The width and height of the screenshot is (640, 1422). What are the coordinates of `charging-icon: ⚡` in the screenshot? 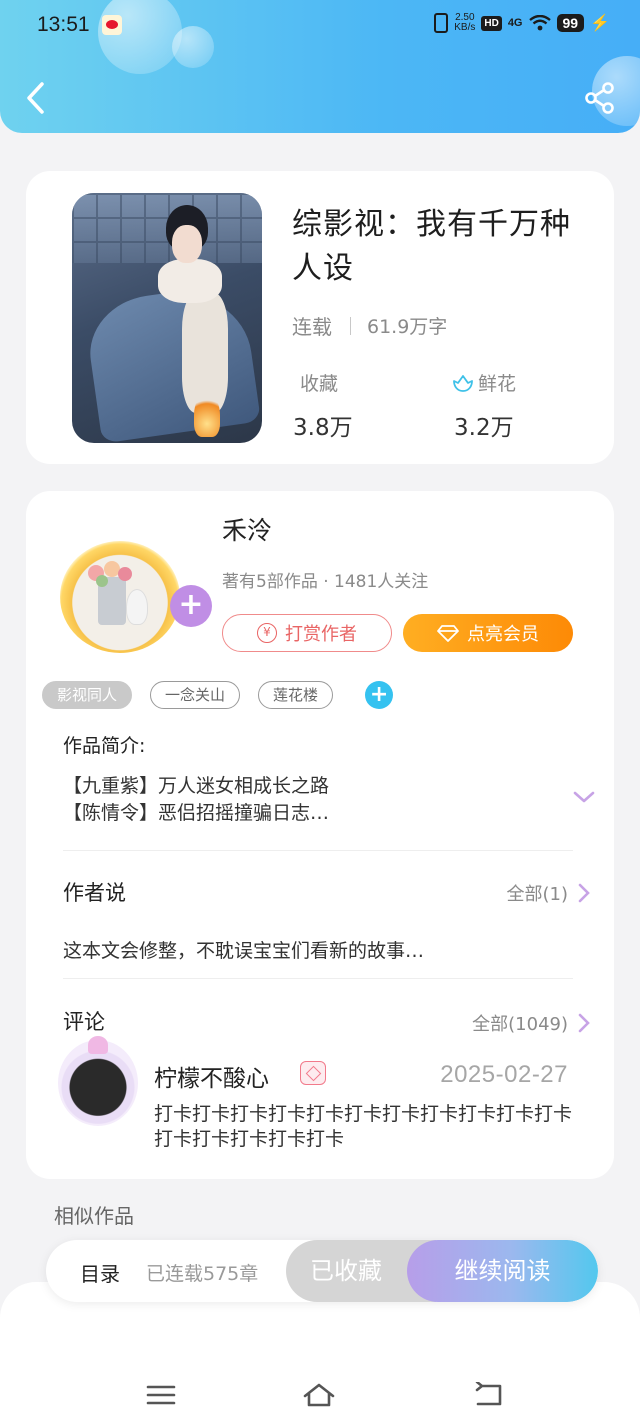 It's located at (600, 23).